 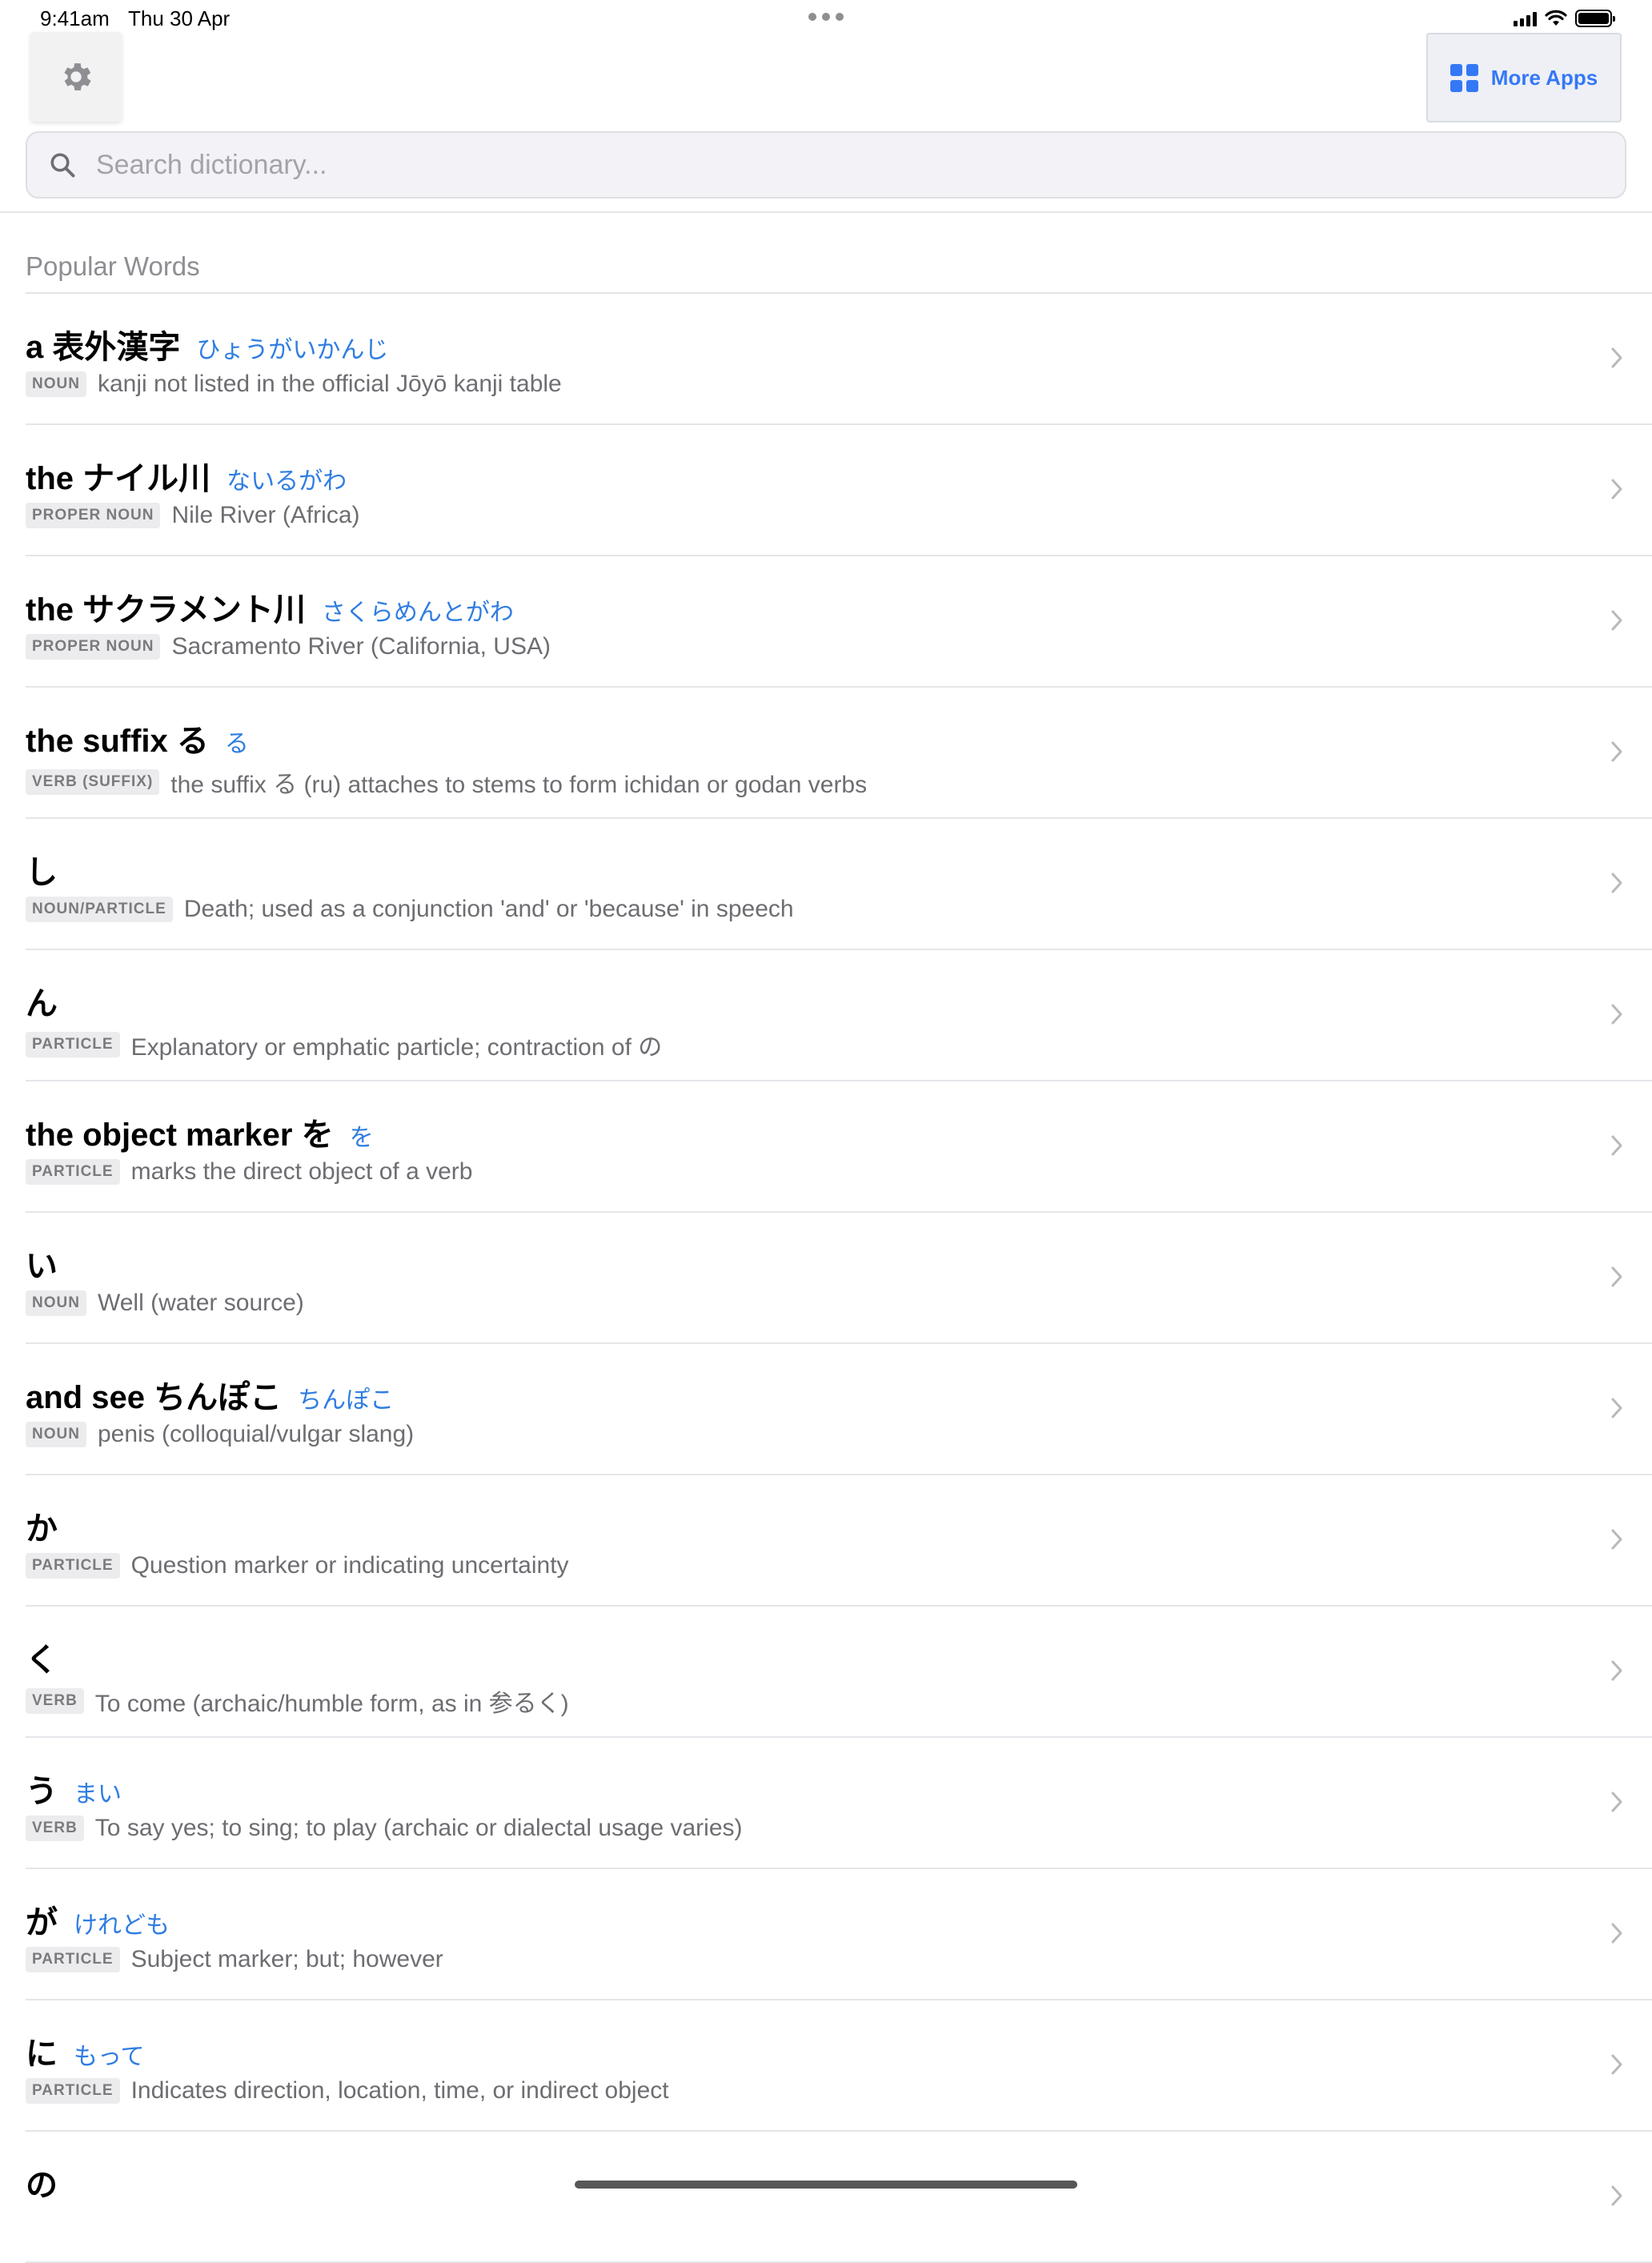 I want to click on entry-header: く, so click(x=42, y=1657).